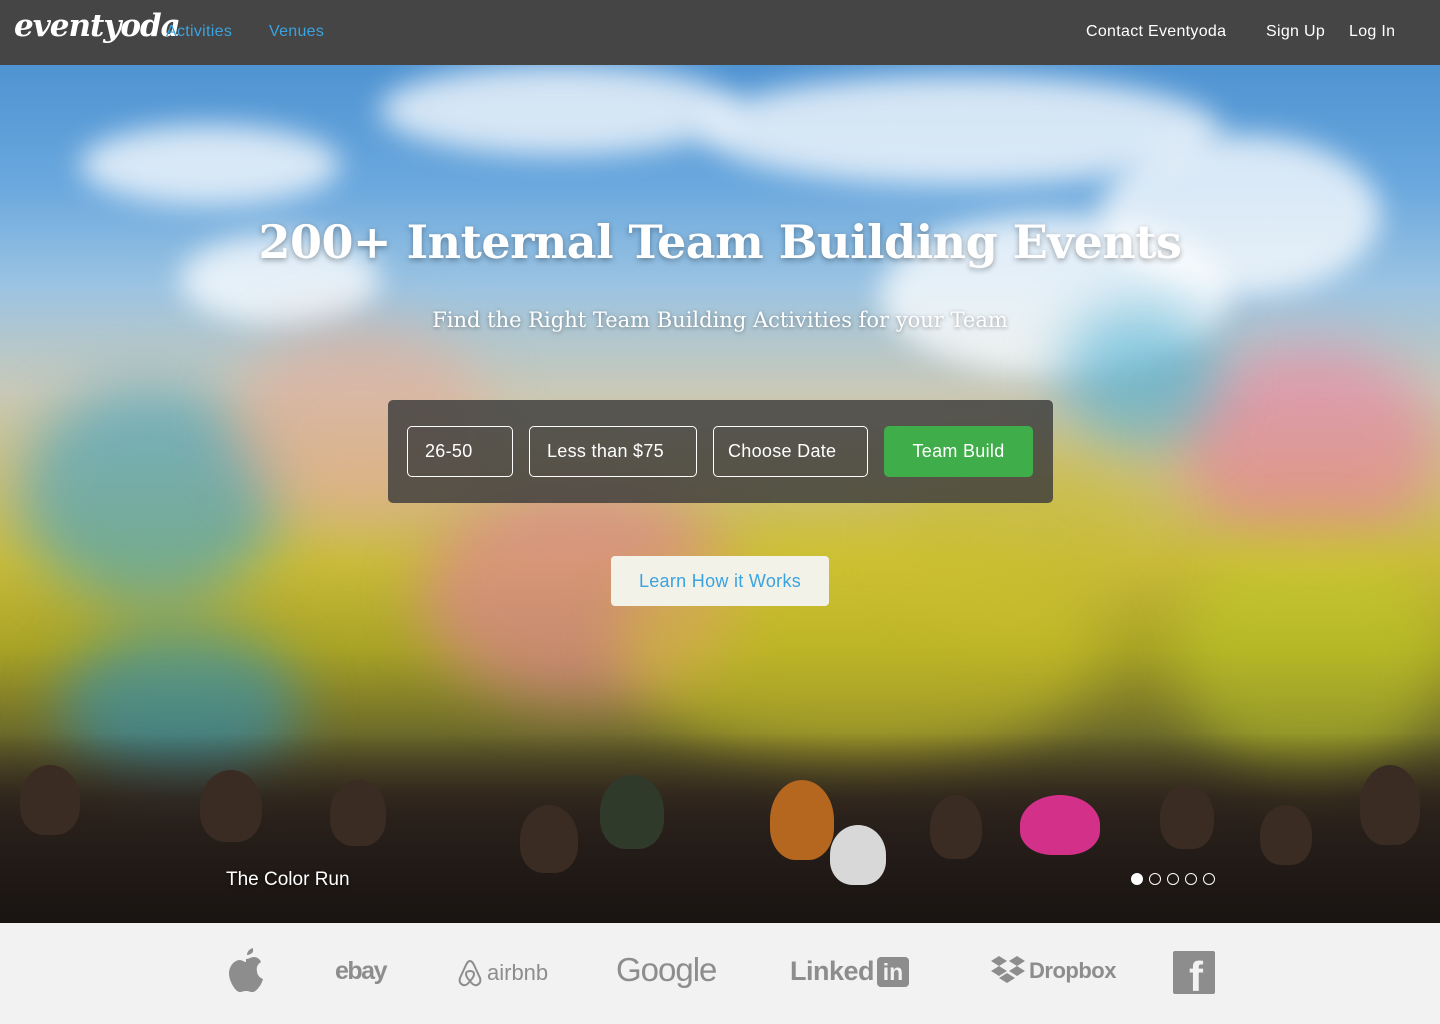  I want to click on sign-up-link: Sign Up, so click(1295, 32).